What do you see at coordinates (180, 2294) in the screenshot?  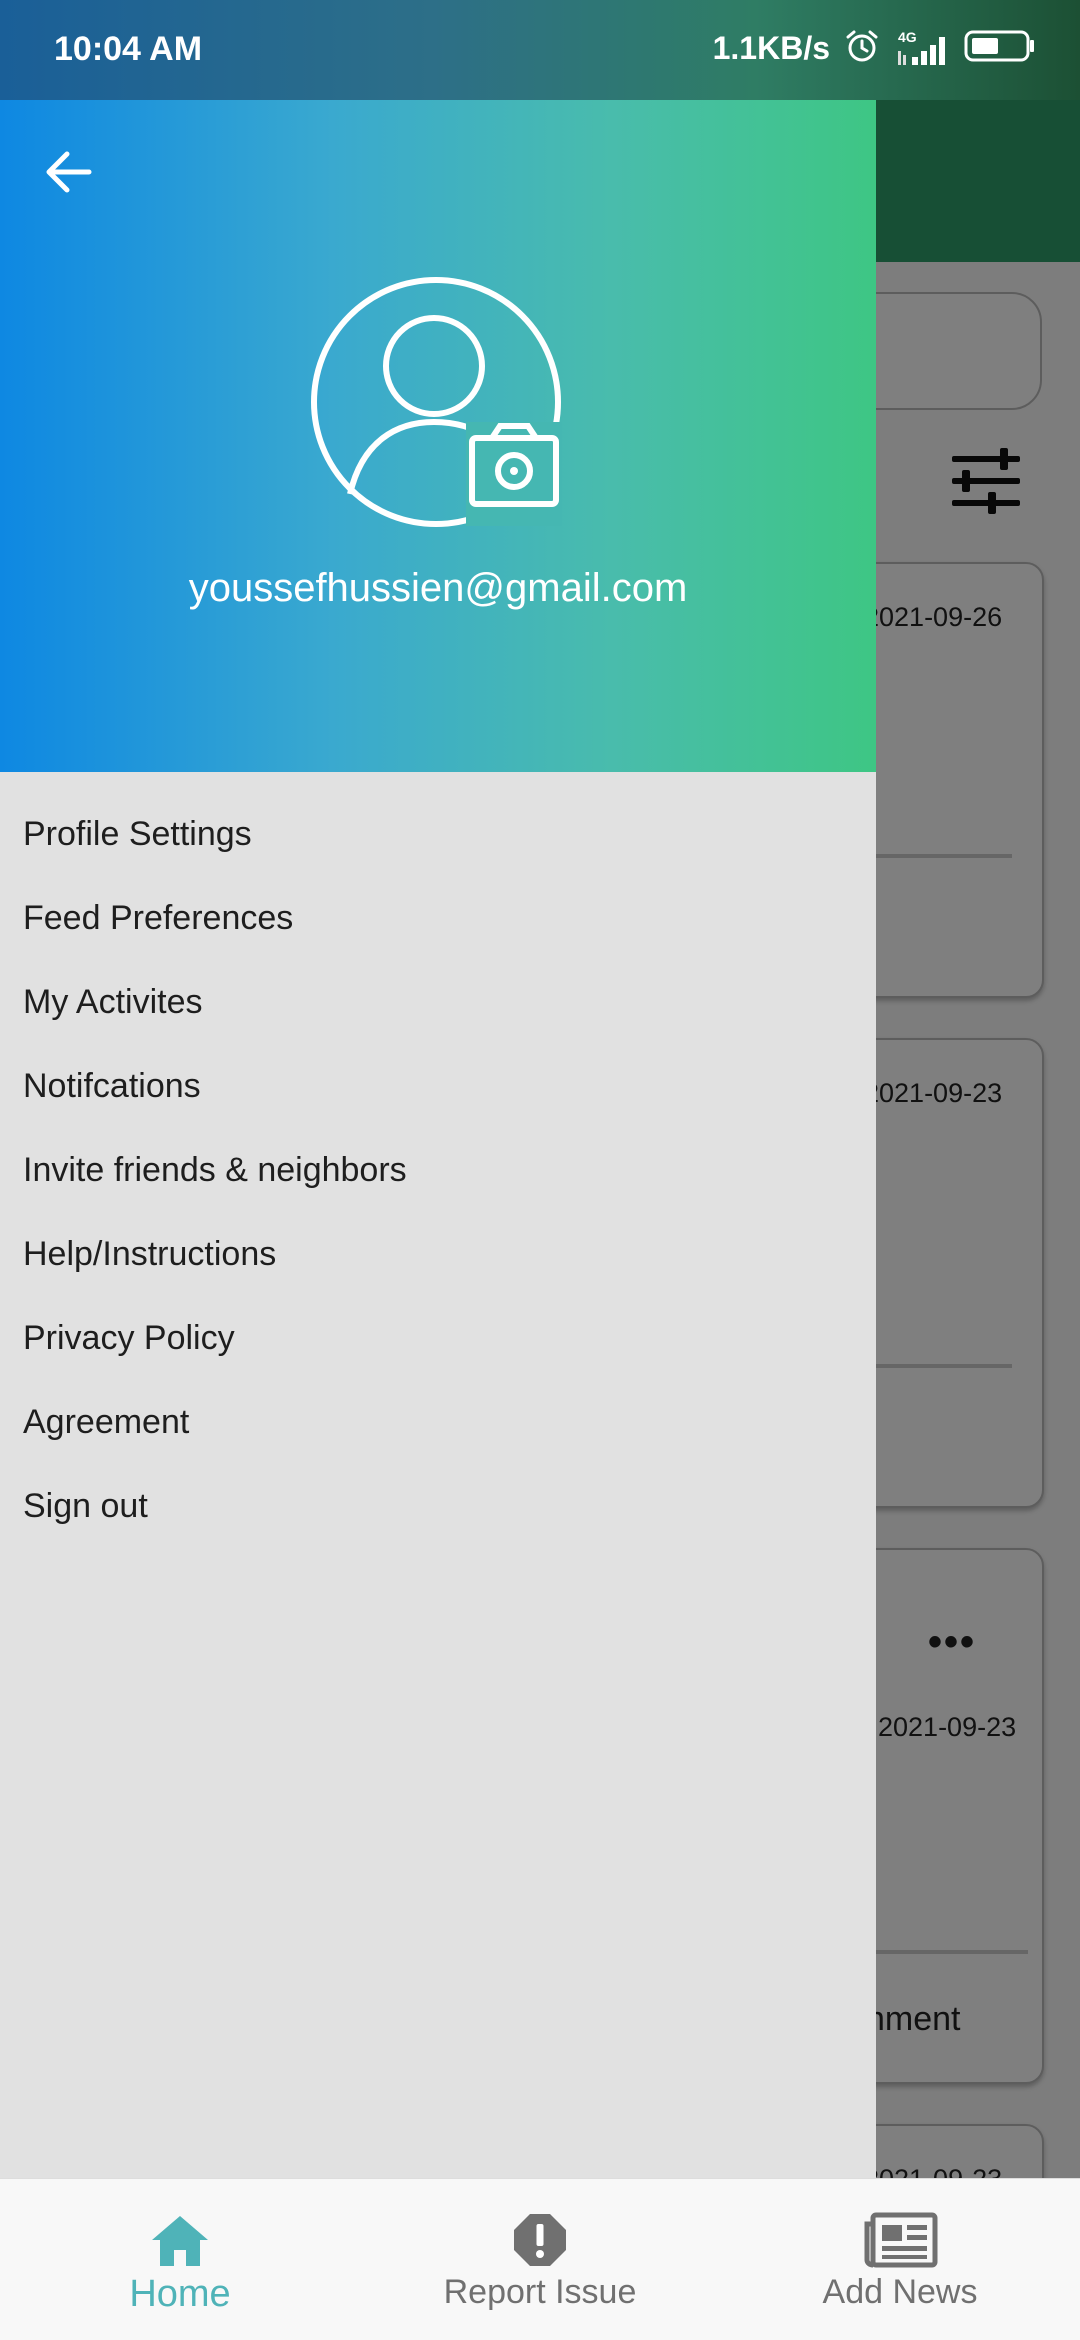 I see `nav-home-label: Home` at bounding box center [180, 2294].